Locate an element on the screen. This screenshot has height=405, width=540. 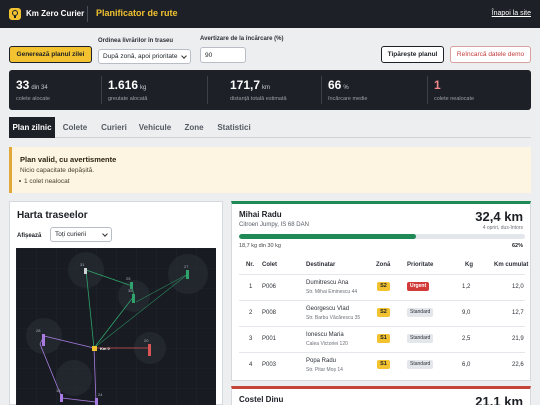
stop-label: 28 is located at coordinates (38, 330).